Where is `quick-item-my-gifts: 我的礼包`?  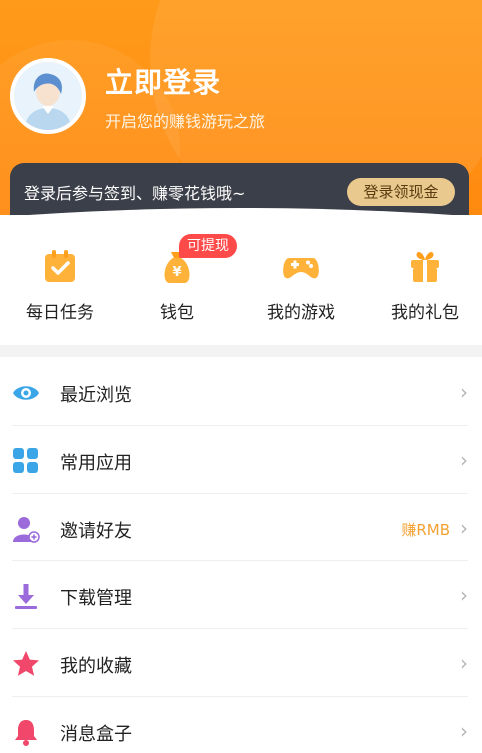
quick-item-my-gifts: 我的礼包 is located at coordinates (423, 282).